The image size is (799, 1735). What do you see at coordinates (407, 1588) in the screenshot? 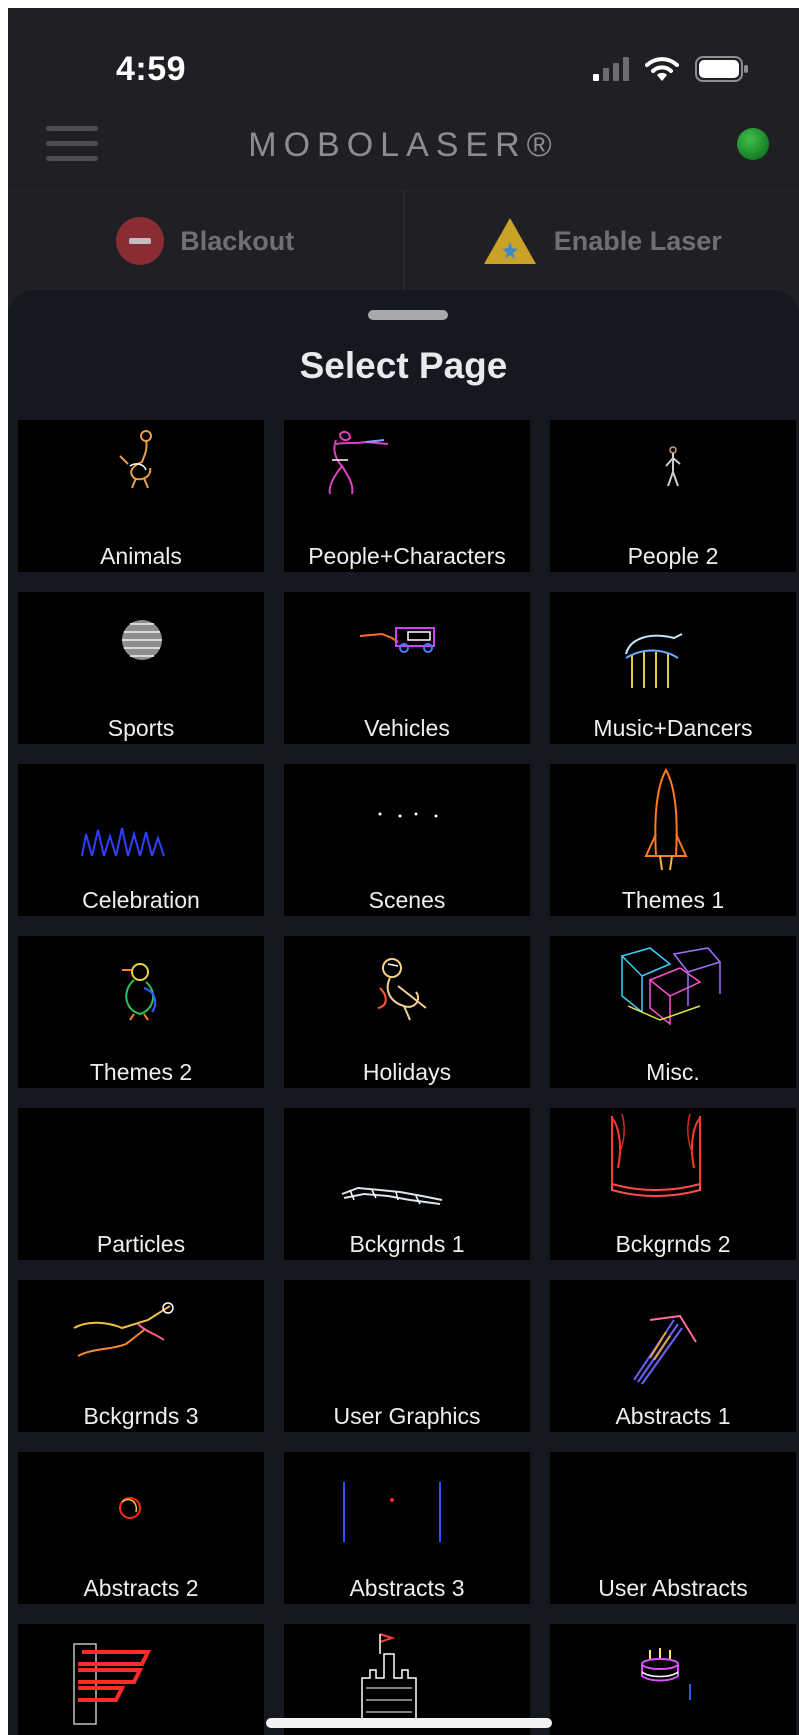
I see `page-tile-label: Abstracts 3` at bounding box center [407, 1588].